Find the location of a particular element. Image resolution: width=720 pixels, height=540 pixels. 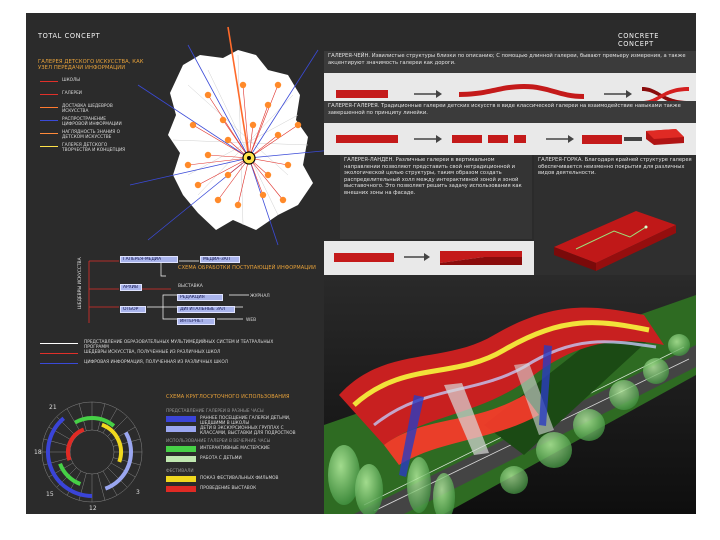

clock-diagram: 21 18 15 12 3 is located at coordinates (88, 456).